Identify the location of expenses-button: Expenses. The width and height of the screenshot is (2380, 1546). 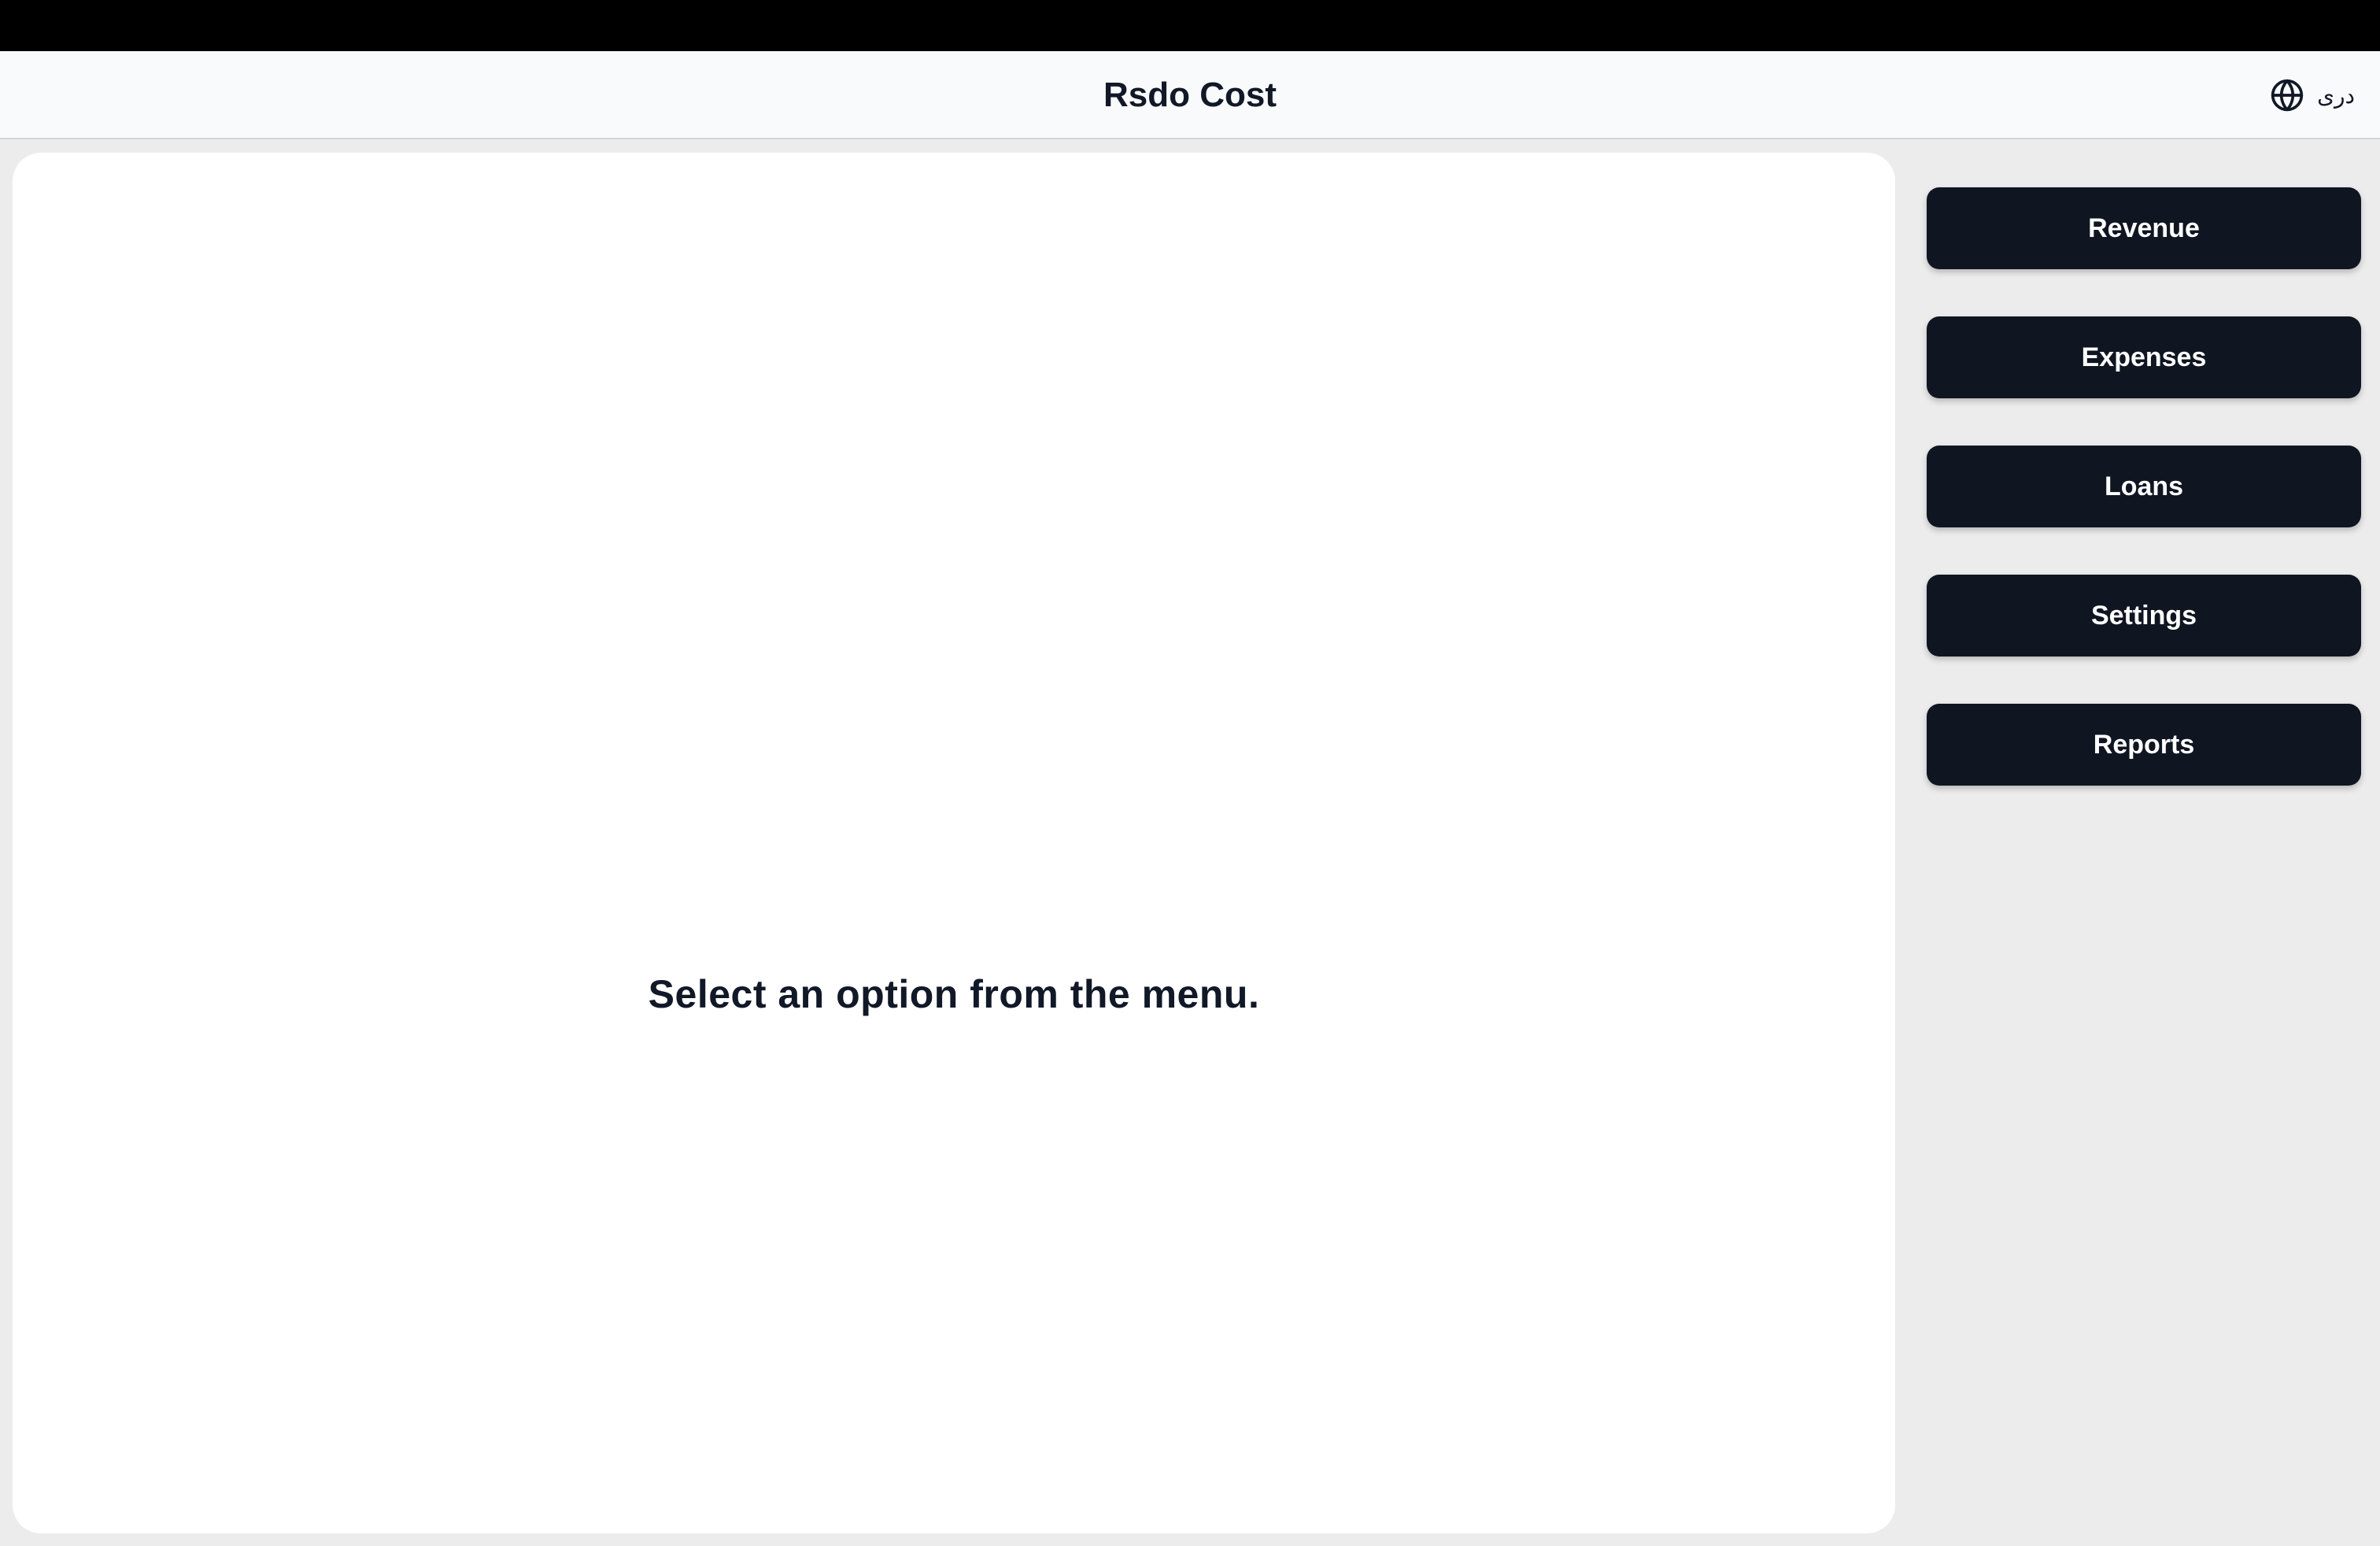
(2144, 357).